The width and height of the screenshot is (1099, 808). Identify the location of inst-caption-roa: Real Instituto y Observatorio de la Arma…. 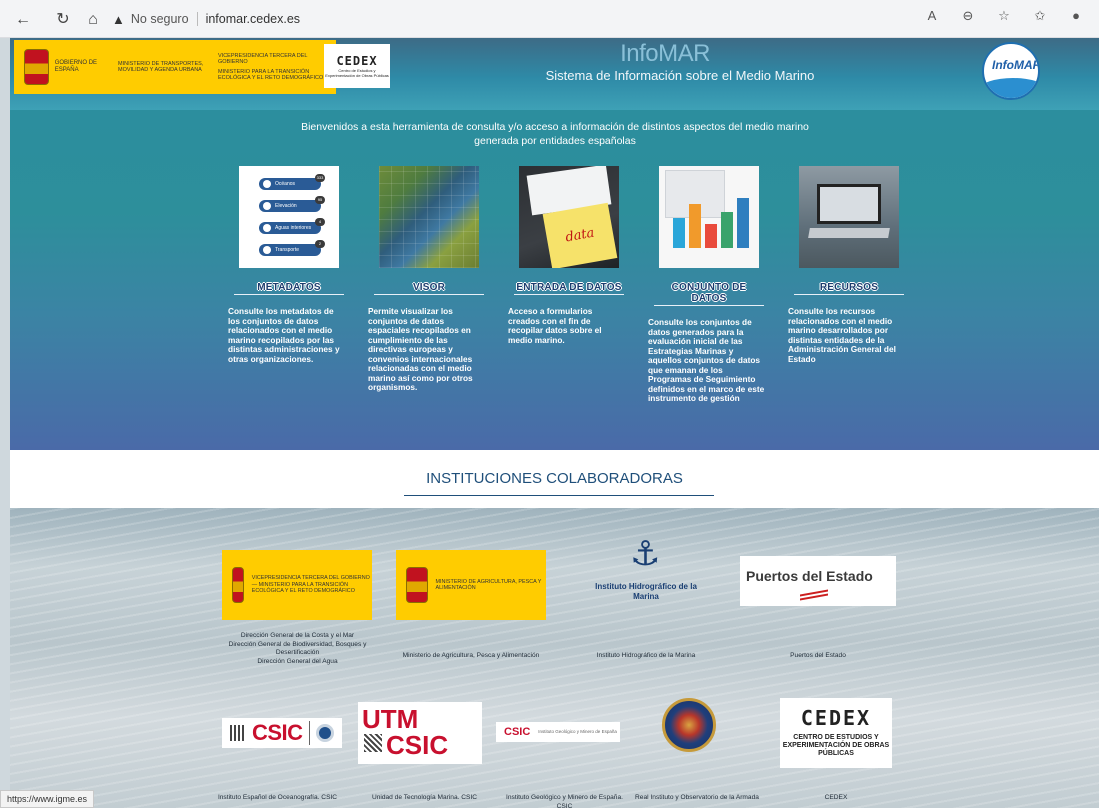
(697, 798).